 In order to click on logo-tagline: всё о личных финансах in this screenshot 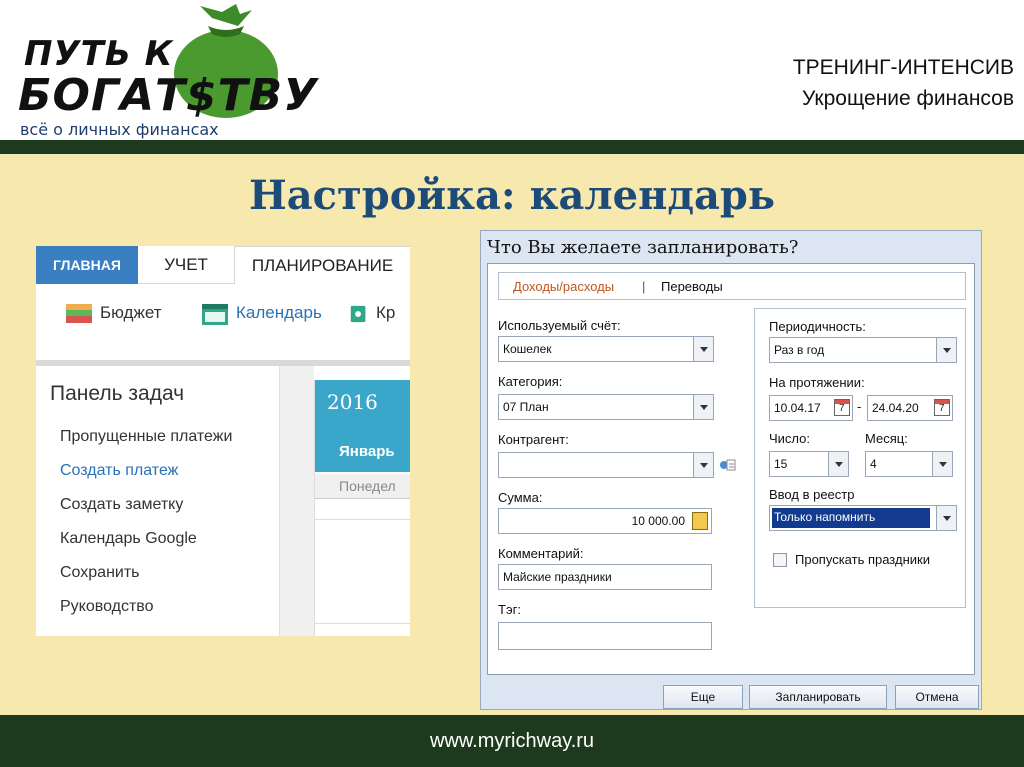, I will do `click(119, 129)`.